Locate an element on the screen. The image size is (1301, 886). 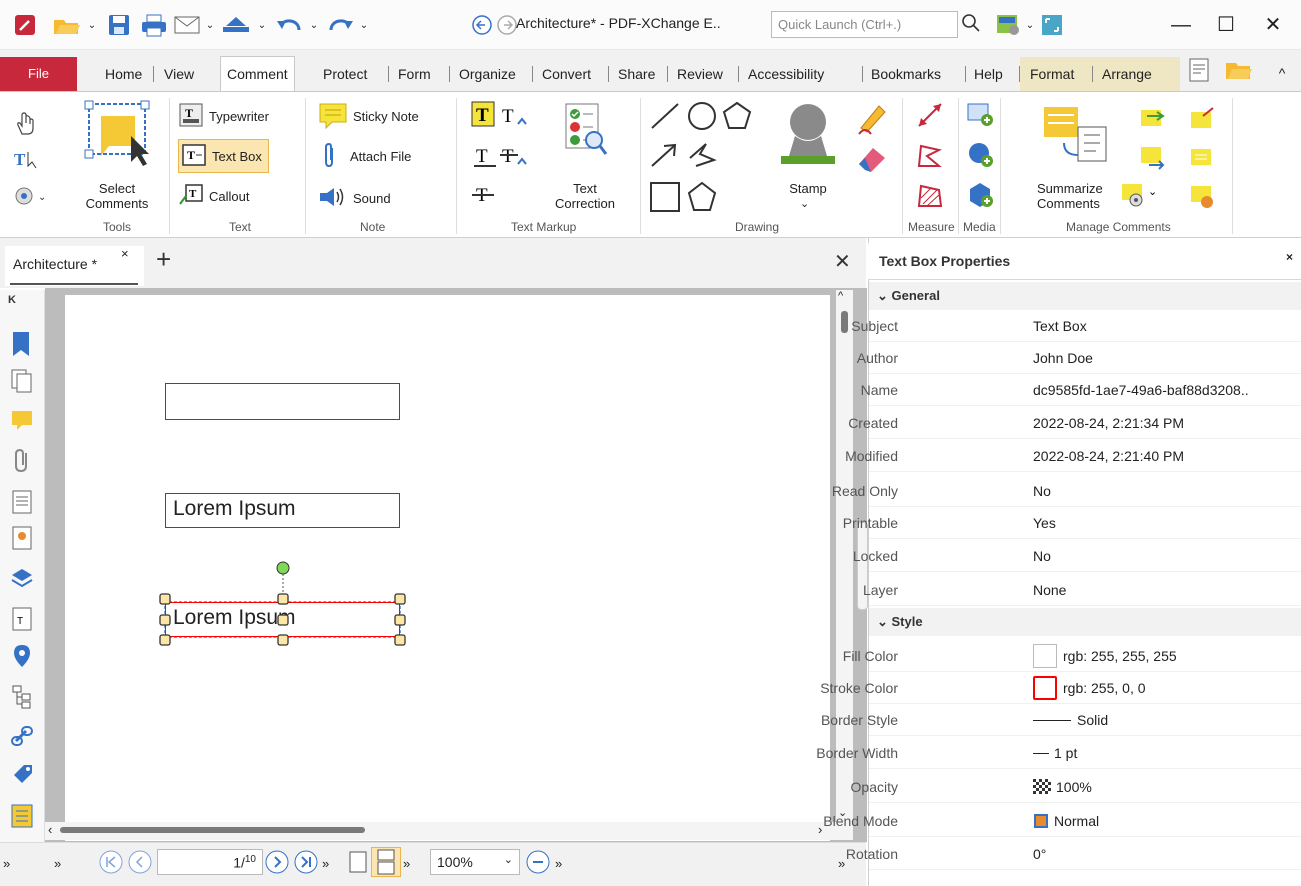
prop-row-rotation: Rotation 0° is located at coordinates (1073, 854).